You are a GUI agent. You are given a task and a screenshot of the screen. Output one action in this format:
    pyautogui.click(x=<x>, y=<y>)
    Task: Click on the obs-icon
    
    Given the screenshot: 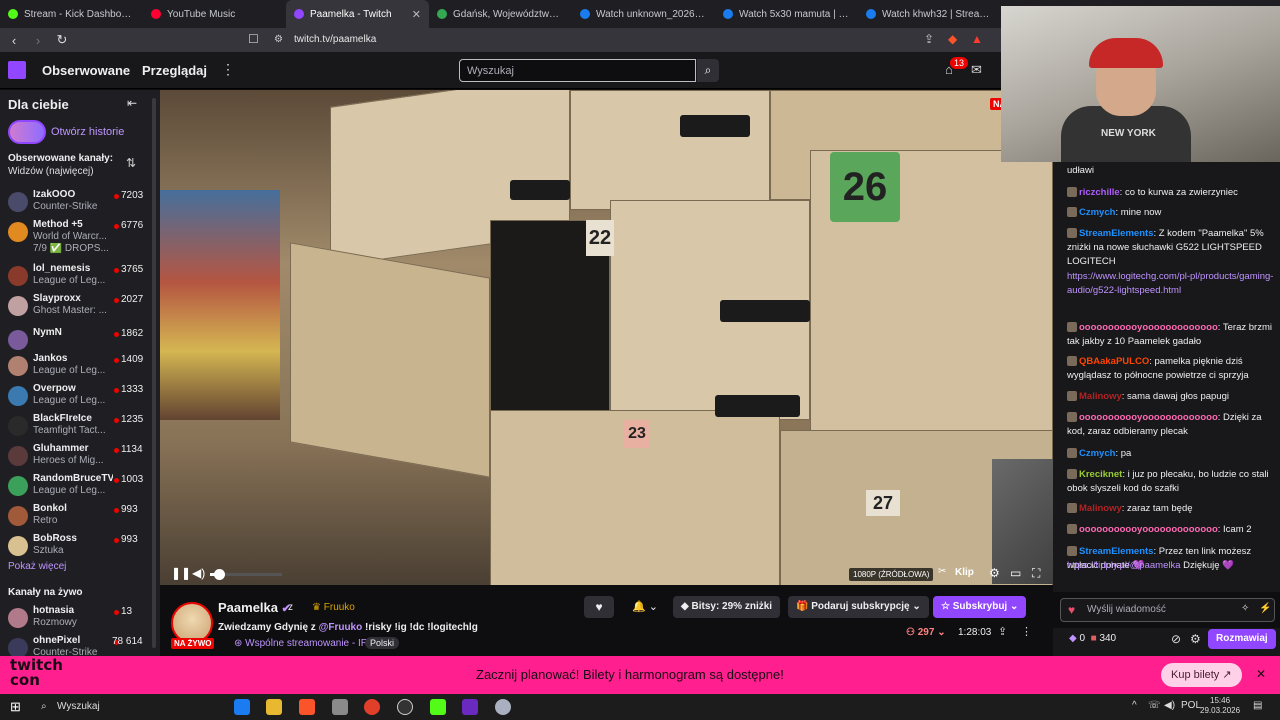 What is the action you would take?
    pyautogui.click(x=405, y=707)
    